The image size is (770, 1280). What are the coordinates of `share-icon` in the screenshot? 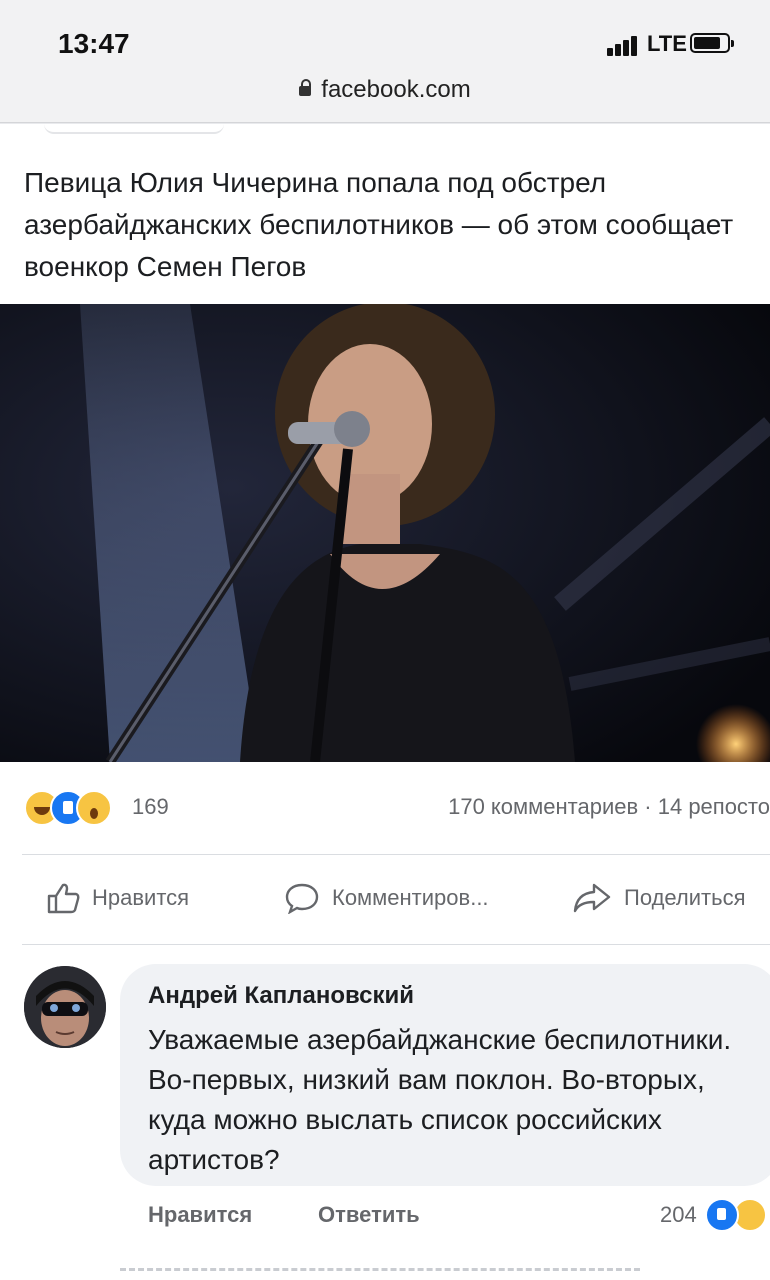 It's located at (592, 898).